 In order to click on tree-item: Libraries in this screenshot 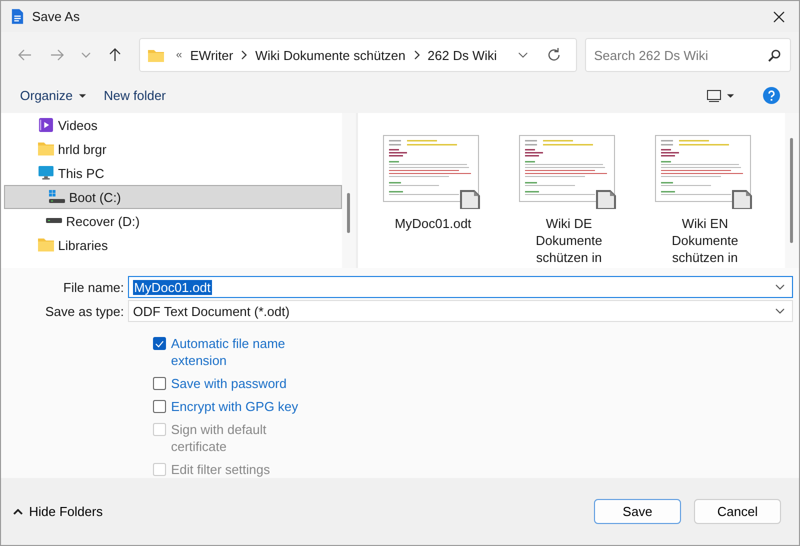, I will do `click(171, 245)`.